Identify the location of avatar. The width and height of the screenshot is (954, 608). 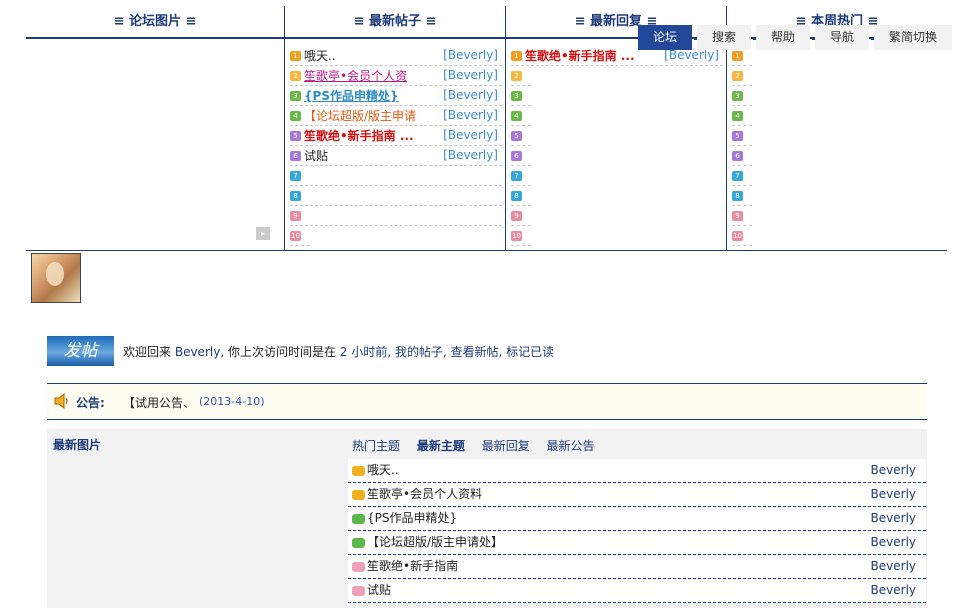
(56, 278).